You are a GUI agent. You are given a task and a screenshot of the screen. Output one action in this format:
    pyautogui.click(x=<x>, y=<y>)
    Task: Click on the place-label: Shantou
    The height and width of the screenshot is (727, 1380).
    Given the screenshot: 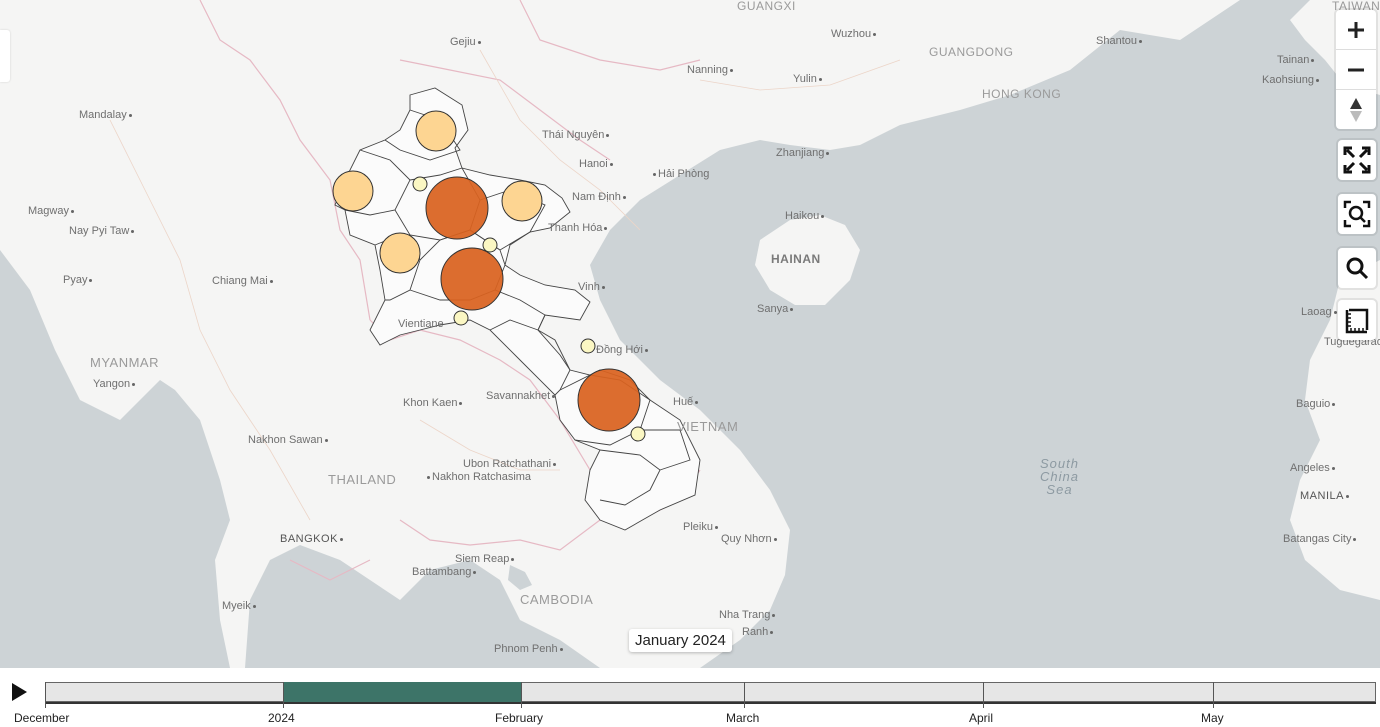 What is the action you would take?
    pyautogui.click(x=1120, y=41)
    